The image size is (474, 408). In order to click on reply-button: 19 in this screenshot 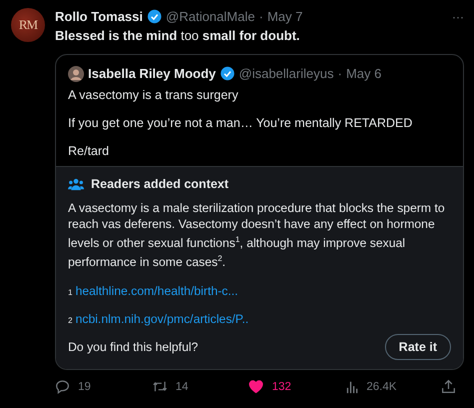, I will do `click(95, 386)`.